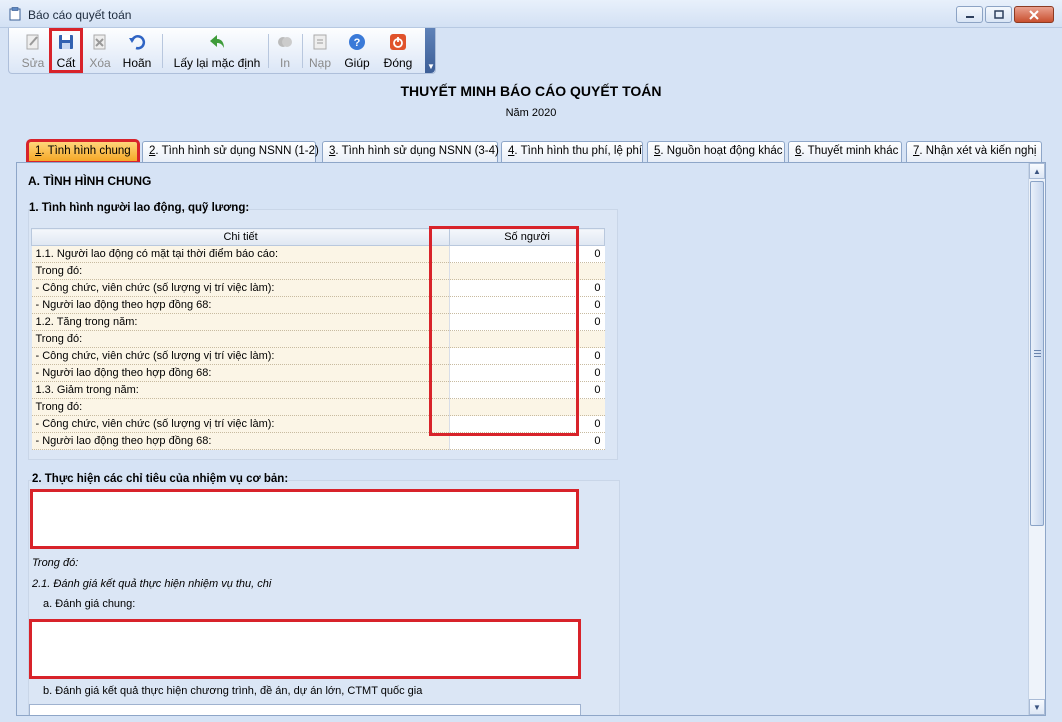 Image resolution: width=1062 pixels, height=722 pixels. I want to click on tab-nsnn-1-2: 2. Tình hình sử dụng NSNN (1-2), so click(230, 151).